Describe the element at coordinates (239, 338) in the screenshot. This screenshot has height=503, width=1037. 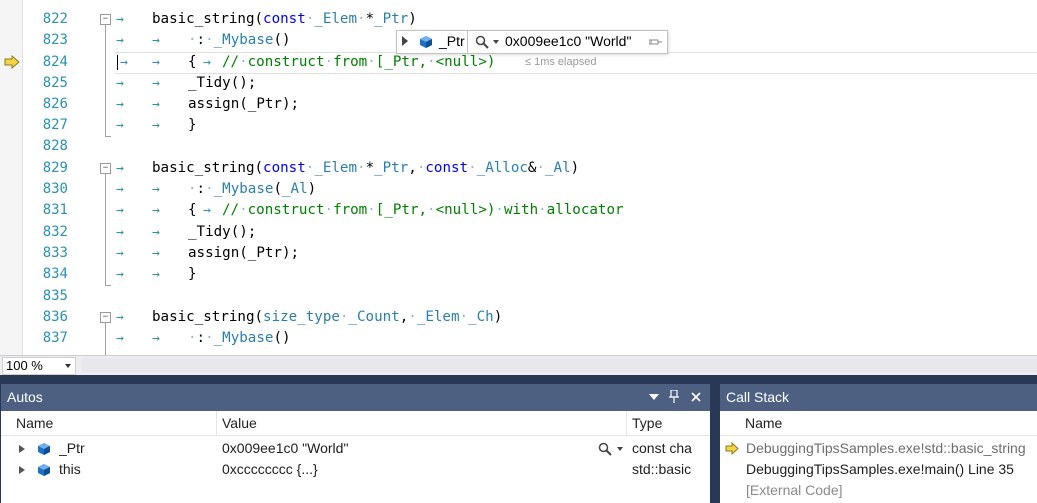
I see `code-text: ·:·_Mybase()` at that location.